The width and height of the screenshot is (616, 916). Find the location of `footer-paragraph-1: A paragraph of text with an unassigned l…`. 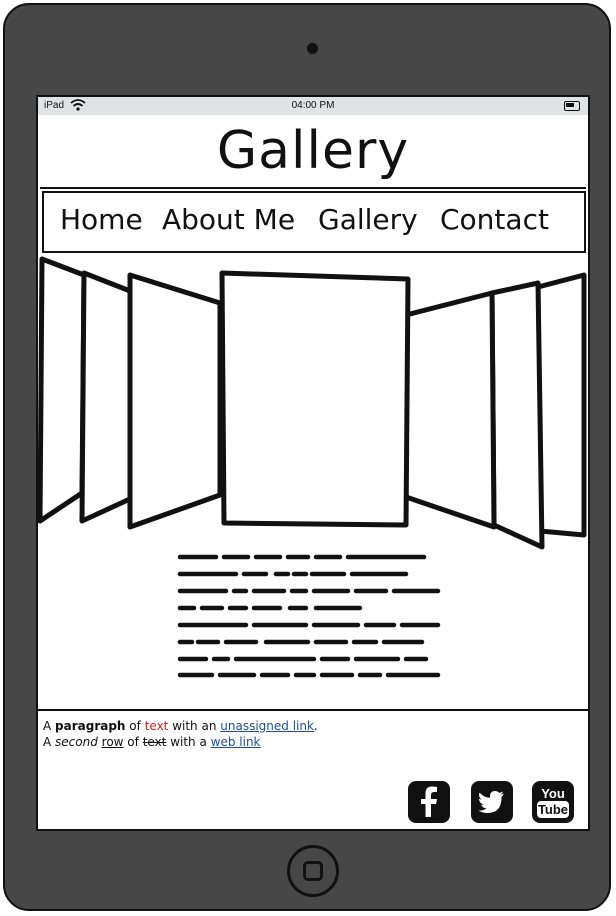

footer-paragraph-1: A paragraph of text with an unassigned l… is located at coordinates (180, 726).